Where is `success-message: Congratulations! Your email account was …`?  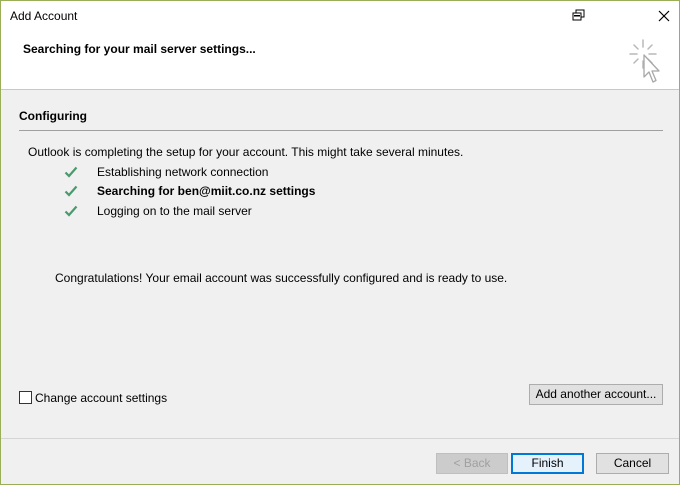 success-message: Congratulations! Your email account was … is located at coordinates (281, 278).